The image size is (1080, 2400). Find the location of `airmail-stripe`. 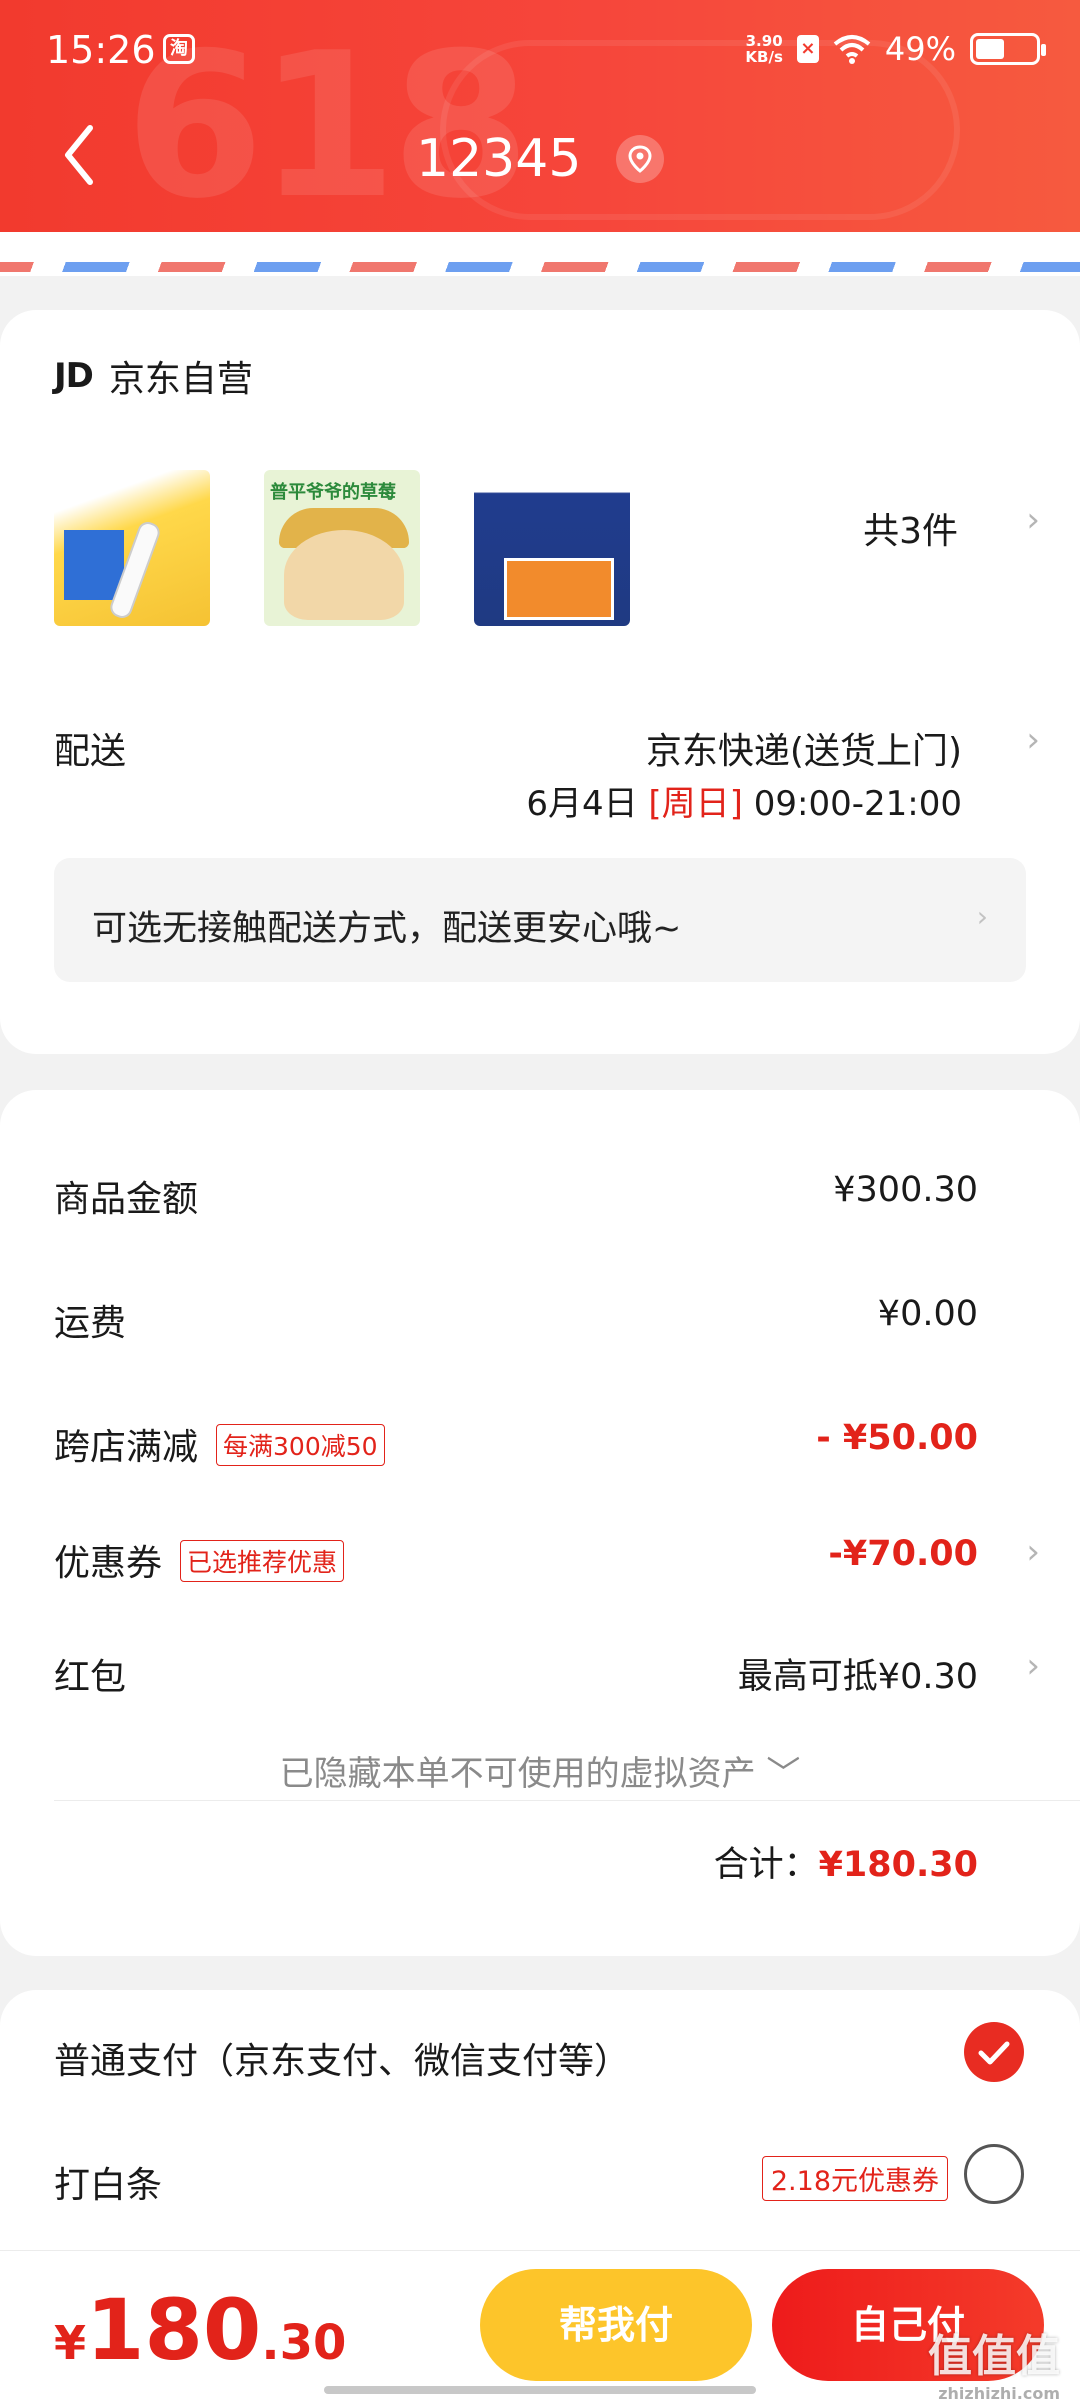

airmail-stripe is located at coordinates (540, 254).